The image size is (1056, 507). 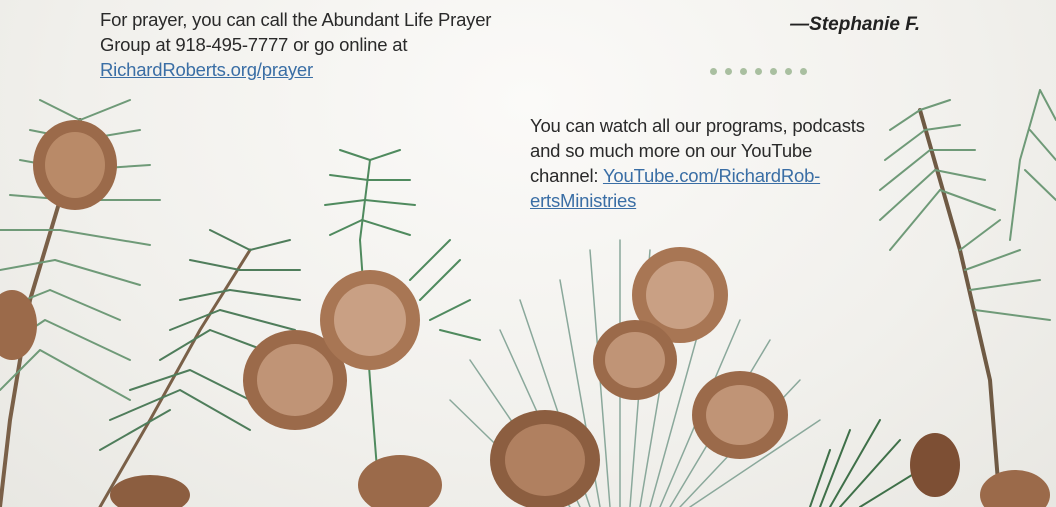 What do you see at coordinates (711, 175) in the screenshot?
I see `youtube-link-part1: YouTube.com/RichardRob-` at bounding box center [711, 175].